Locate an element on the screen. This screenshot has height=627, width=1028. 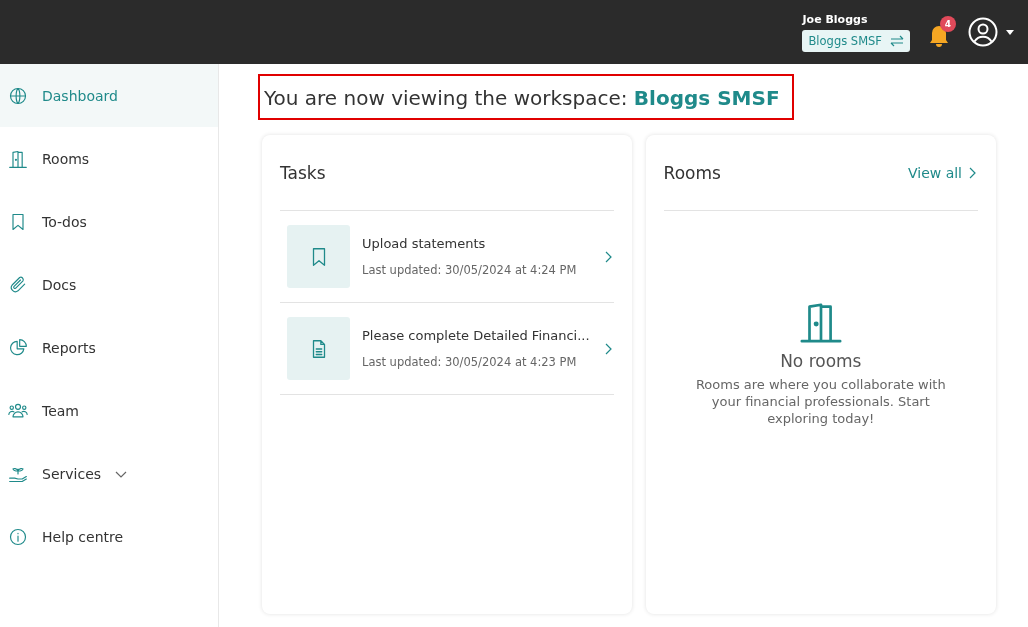
sidebar-item: Dashboard is located at coordinates (109, 95).